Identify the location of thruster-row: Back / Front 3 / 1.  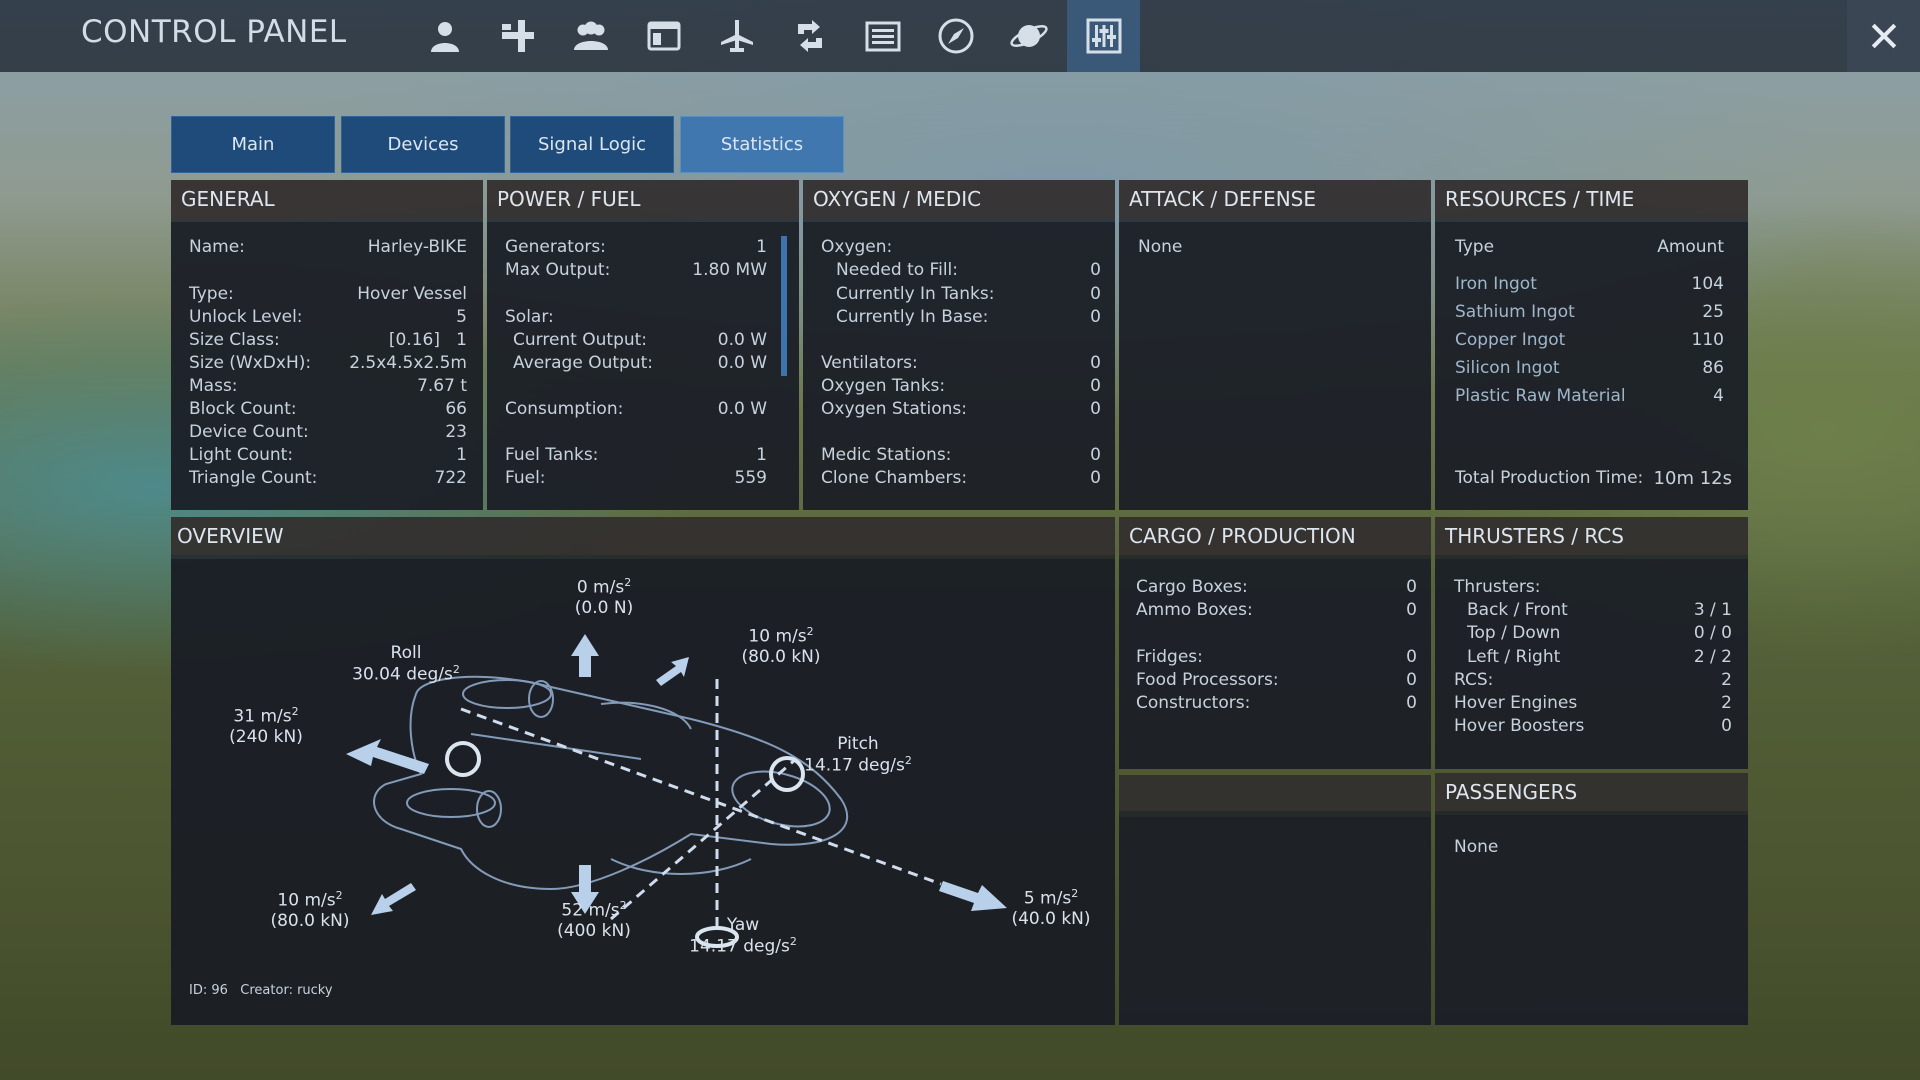
(1599, 610).